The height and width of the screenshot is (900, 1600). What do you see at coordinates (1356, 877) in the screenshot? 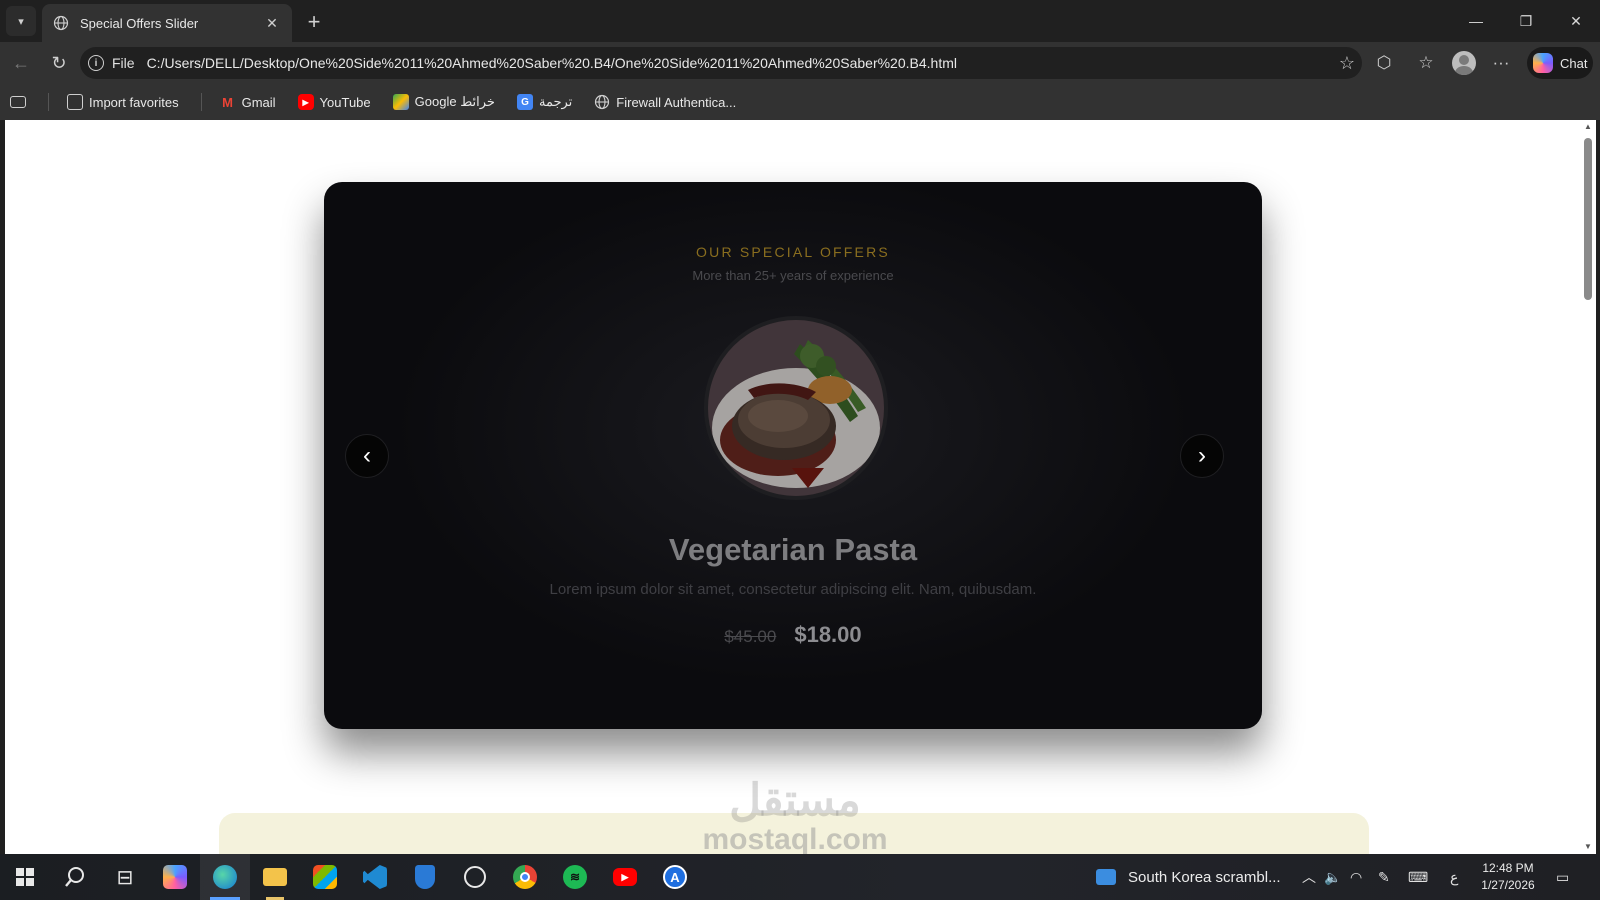
I see `wifi-icon: ◠` at bounding box center [1356, 877].